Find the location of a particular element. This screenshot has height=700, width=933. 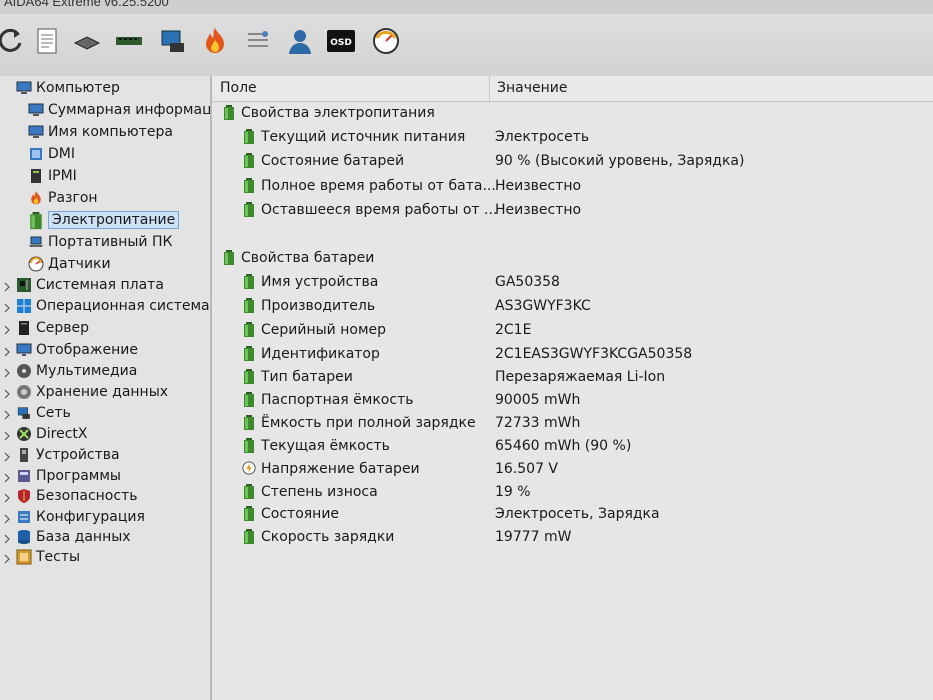

row-field-label: Паспортная ёмкость is located at coordinates (337, 400).